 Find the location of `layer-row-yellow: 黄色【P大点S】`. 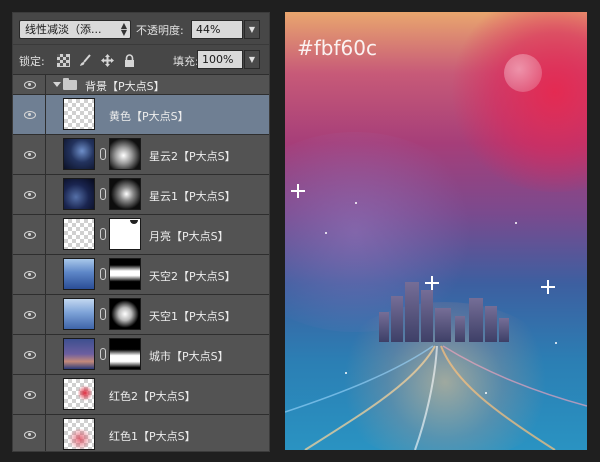

layer-row-yellow: 黄色【P大点S】 is located at coordinates (141, 115).